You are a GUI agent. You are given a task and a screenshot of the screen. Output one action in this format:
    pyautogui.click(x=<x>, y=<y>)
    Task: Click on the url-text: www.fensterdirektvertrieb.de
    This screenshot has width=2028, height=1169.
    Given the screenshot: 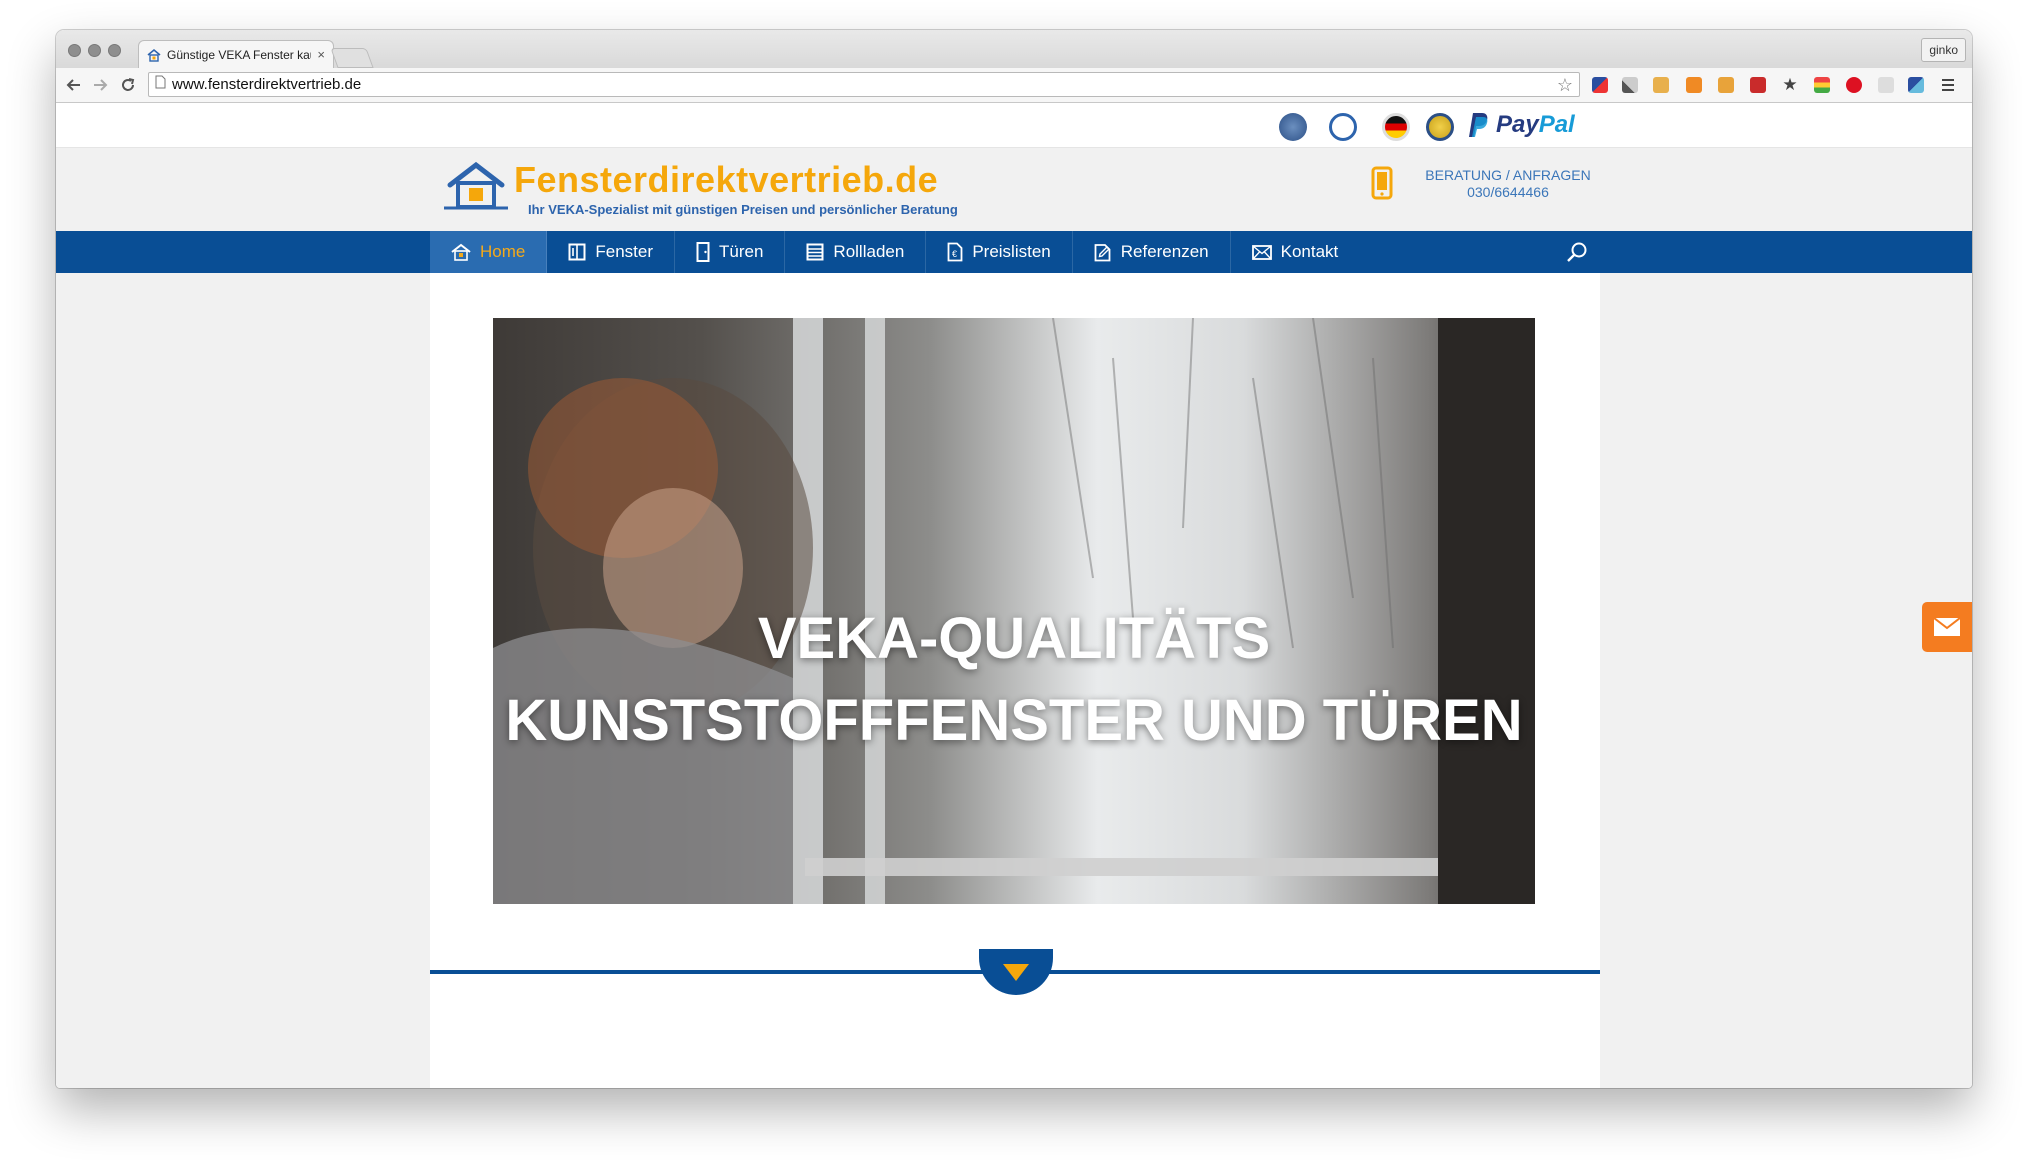 What is the action you would take?
    pyautogui.click(x=267, y=84)
    